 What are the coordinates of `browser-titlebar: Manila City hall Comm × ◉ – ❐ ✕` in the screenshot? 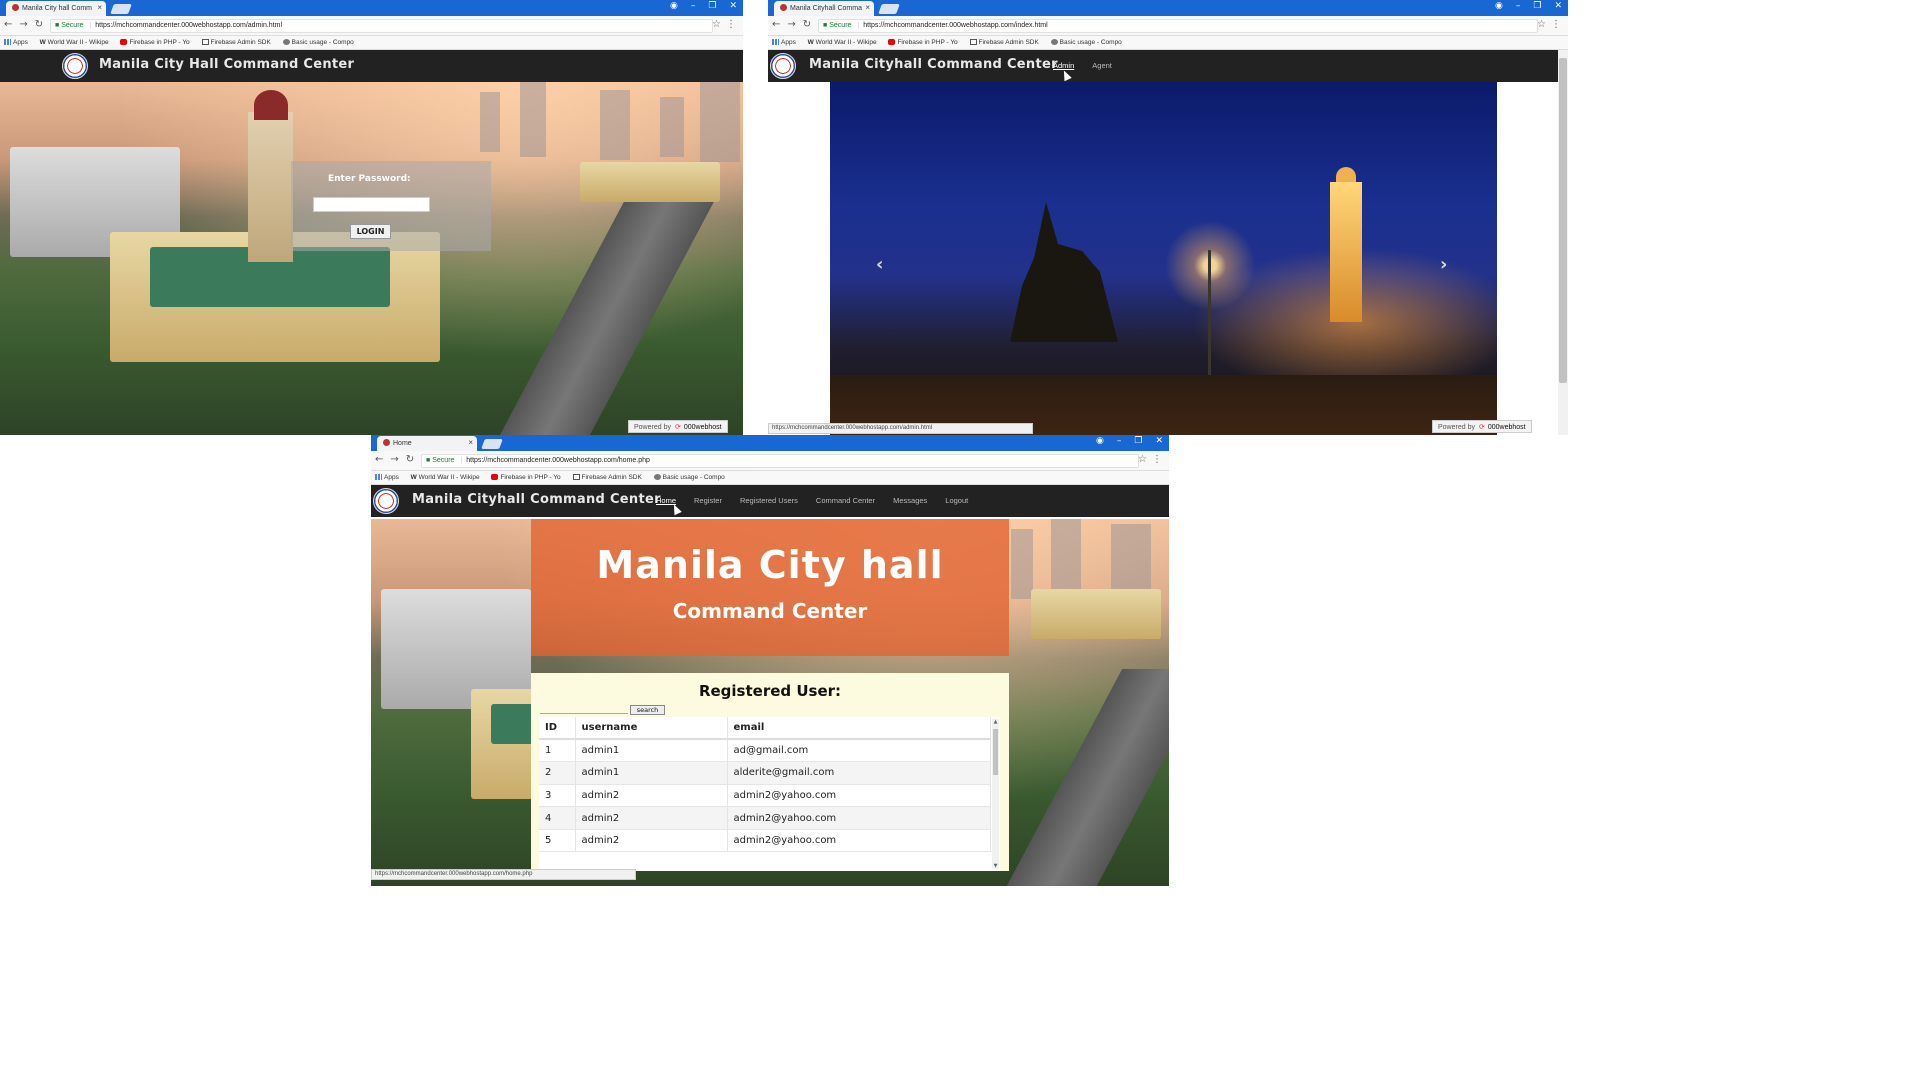 It's located at (371, 8).